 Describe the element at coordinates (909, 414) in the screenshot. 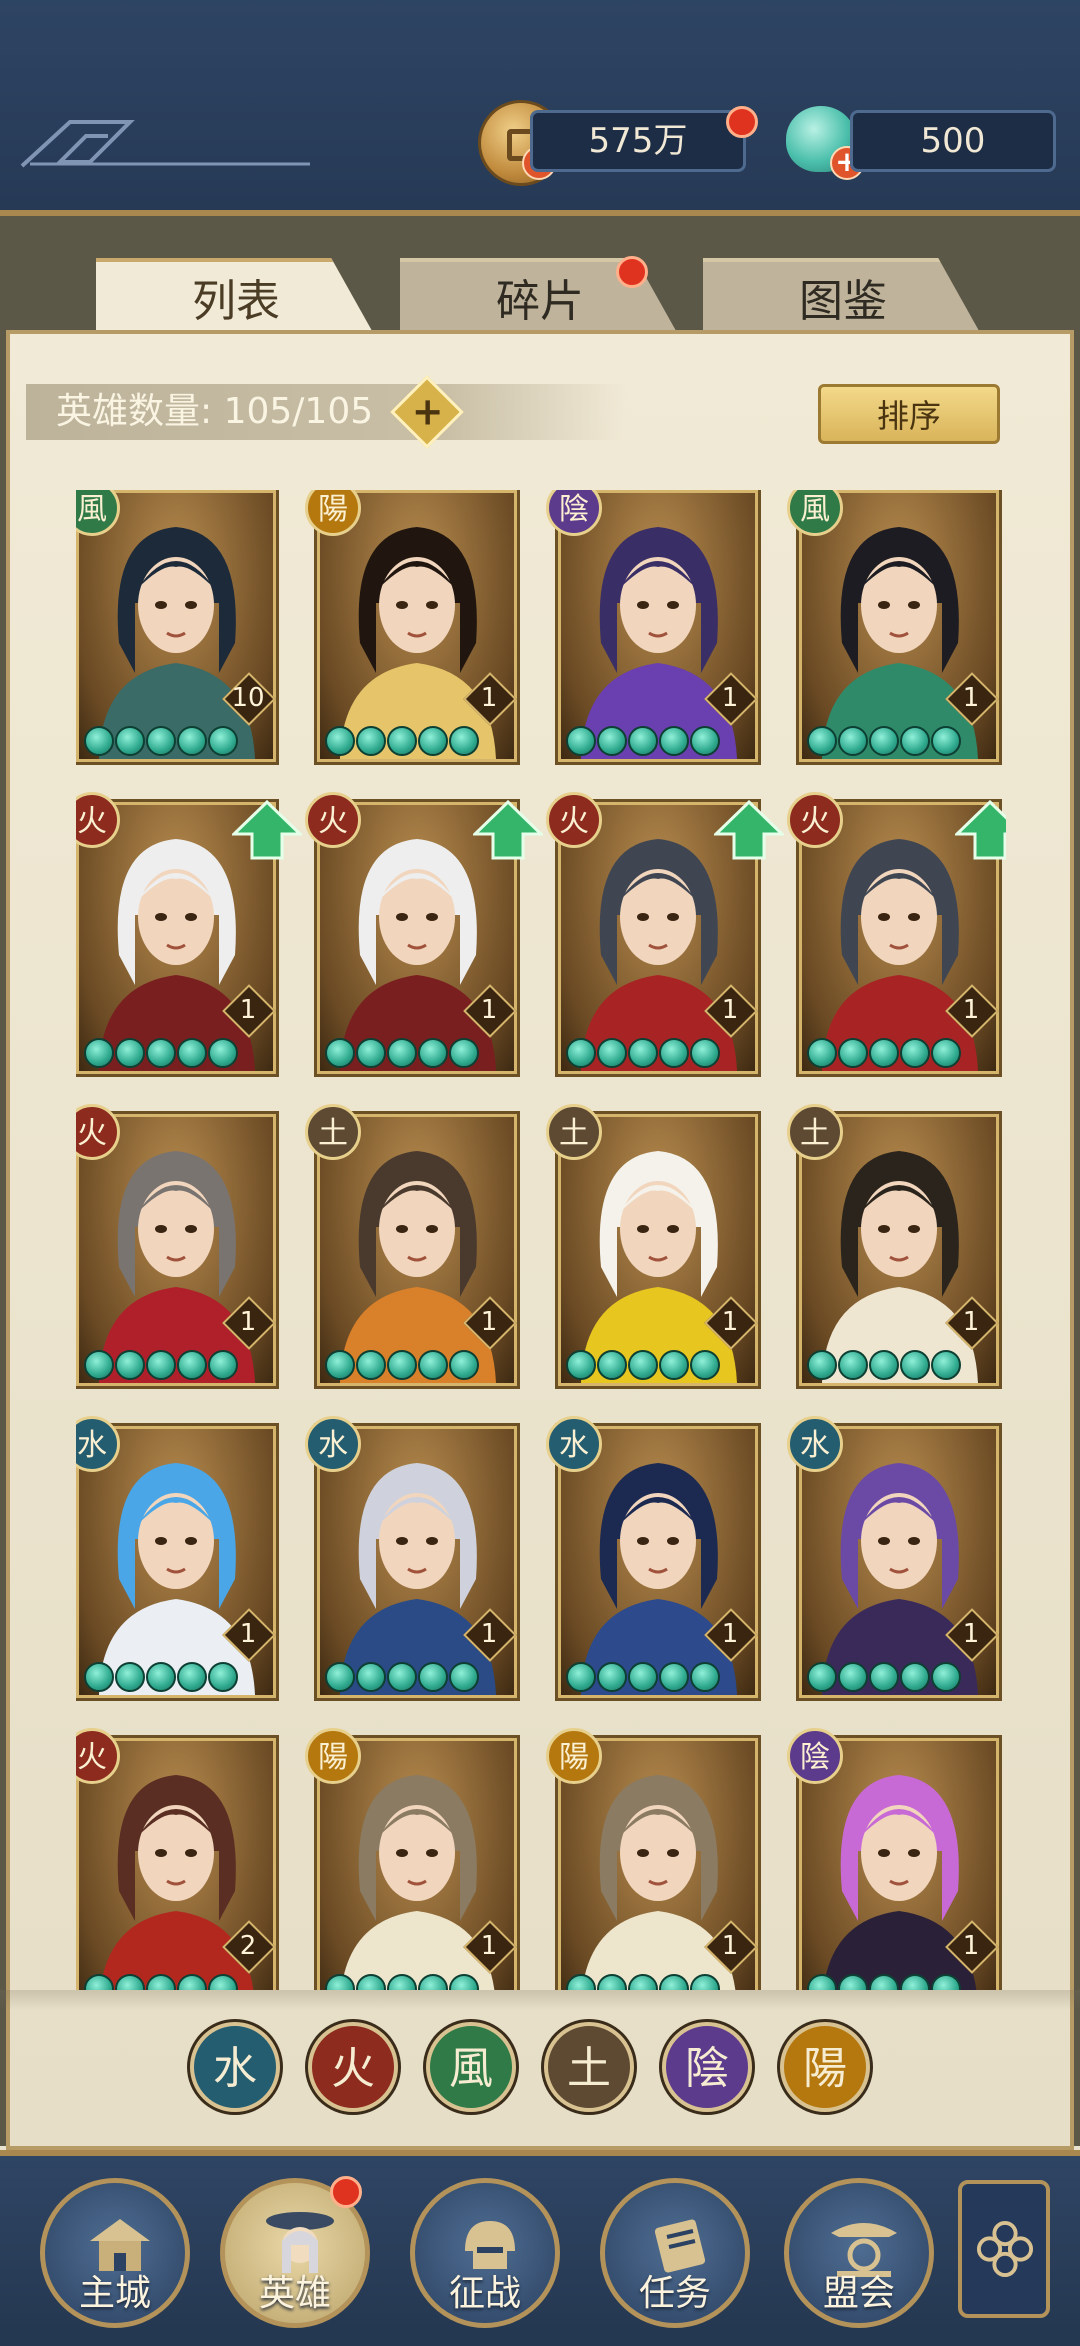

I see `sort-button: 排序` at that location.